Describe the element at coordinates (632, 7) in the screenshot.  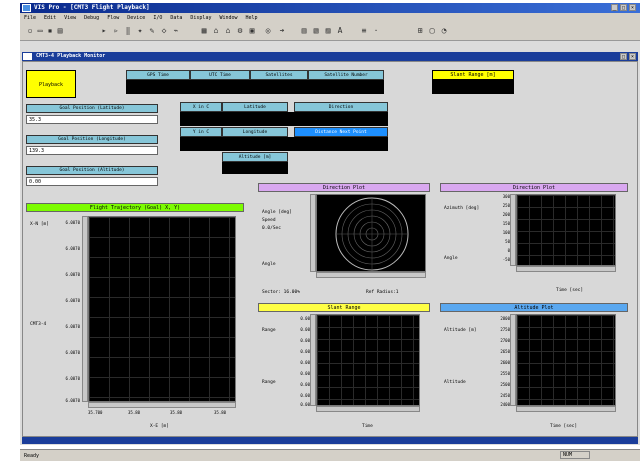
I see `close-button: ×` at that location.